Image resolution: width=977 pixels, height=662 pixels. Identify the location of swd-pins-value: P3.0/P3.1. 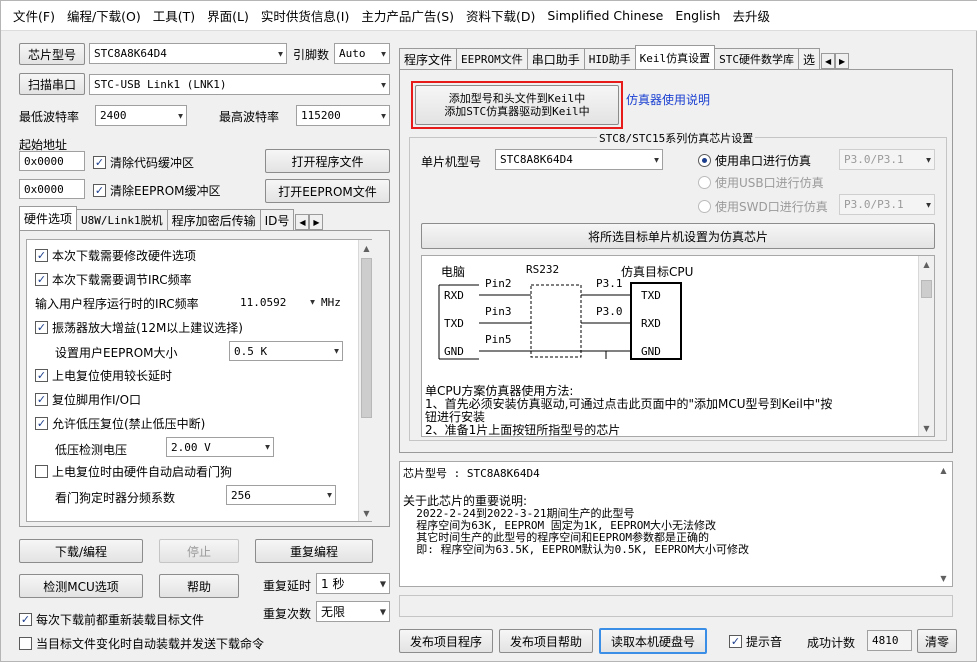
(874, 204).